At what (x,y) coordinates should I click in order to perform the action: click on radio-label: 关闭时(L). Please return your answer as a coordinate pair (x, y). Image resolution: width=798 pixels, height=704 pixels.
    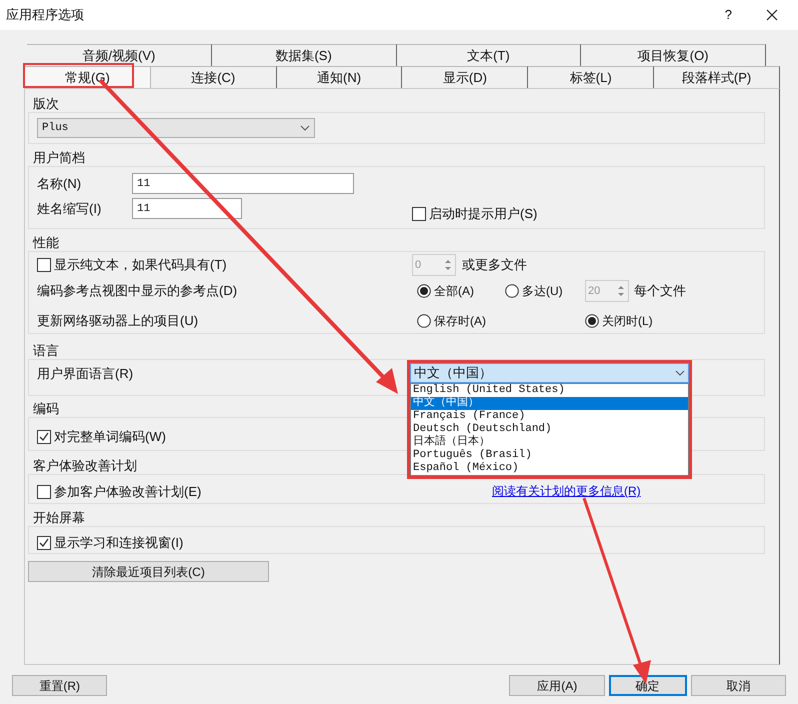
    Looking at the image, I should click on (627, 321).